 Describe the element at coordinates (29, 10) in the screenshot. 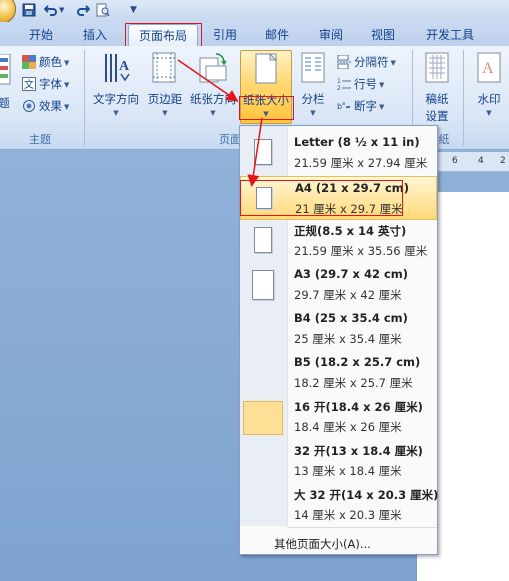

I see `save-icon` at that location.